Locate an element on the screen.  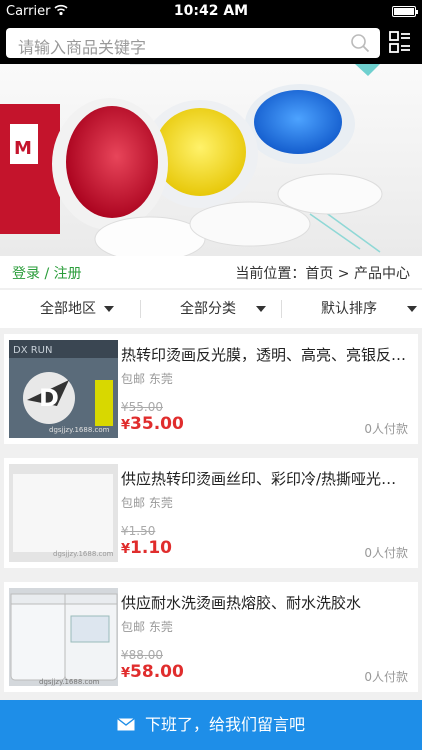
mail-icon is located at coordinates (126, 724).